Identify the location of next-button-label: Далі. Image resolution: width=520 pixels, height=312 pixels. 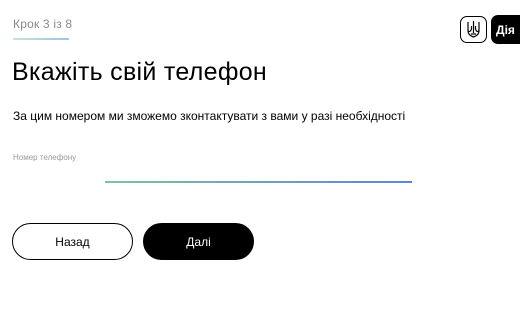
(198, 241).